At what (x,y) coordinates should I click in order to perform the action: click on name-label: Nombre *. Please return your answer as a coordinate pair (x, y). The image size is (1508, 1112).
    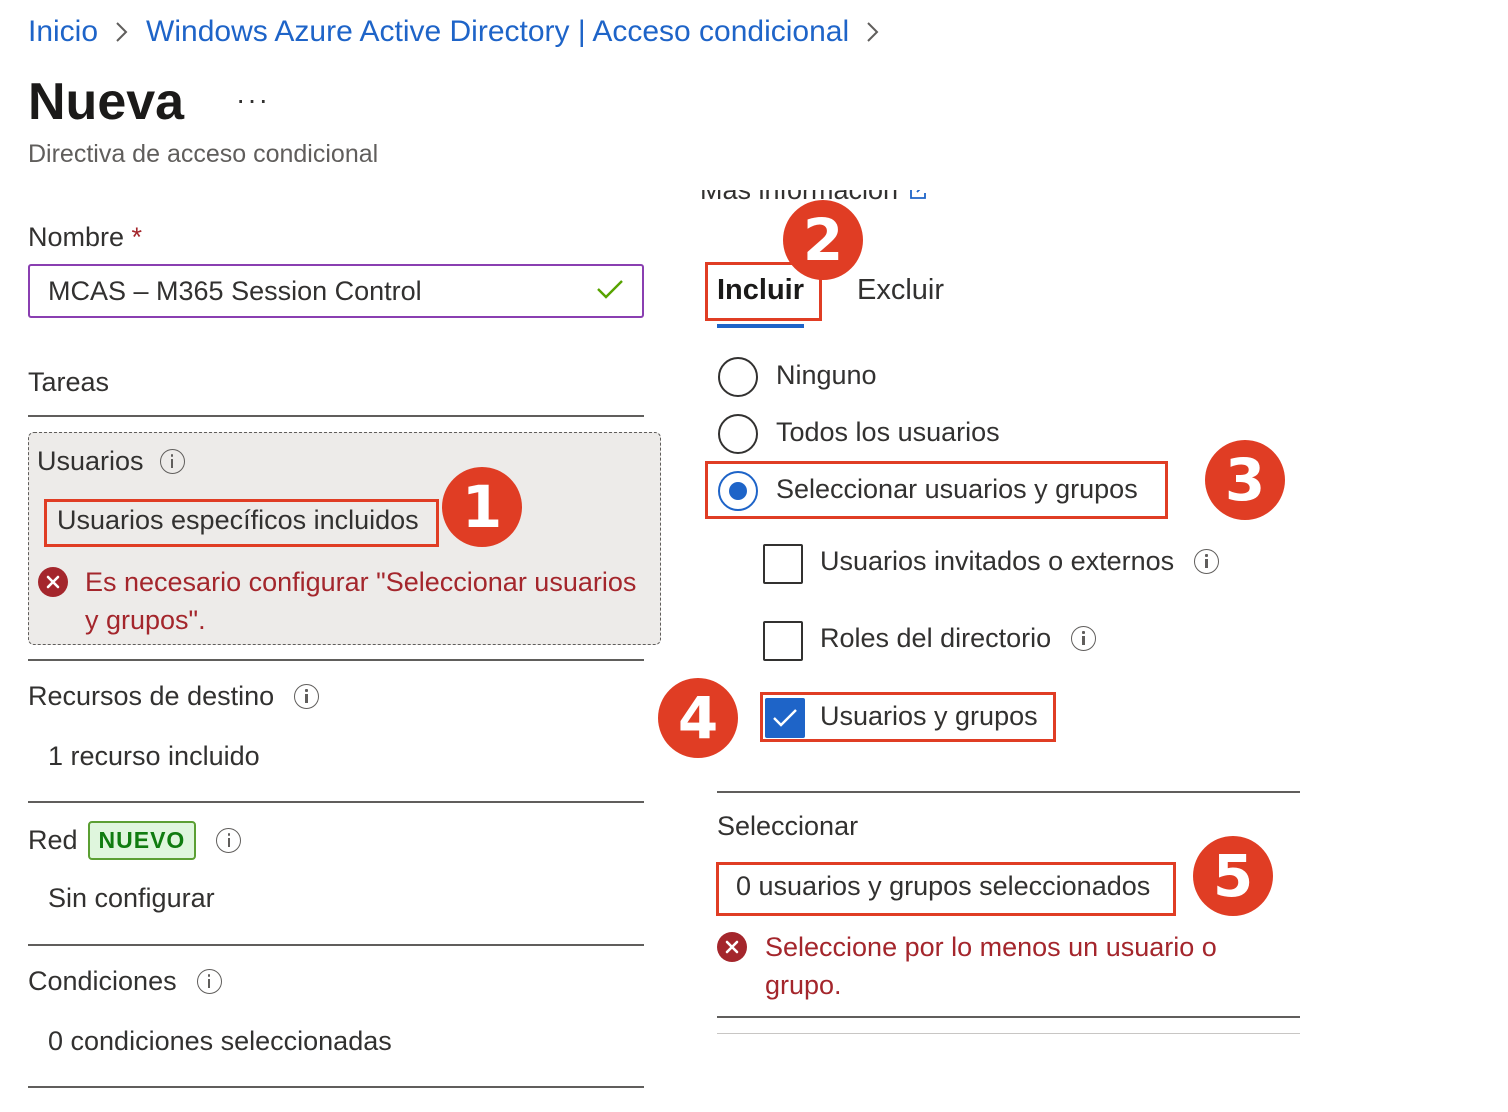
    Looking at the image, I should click on (85, 237).